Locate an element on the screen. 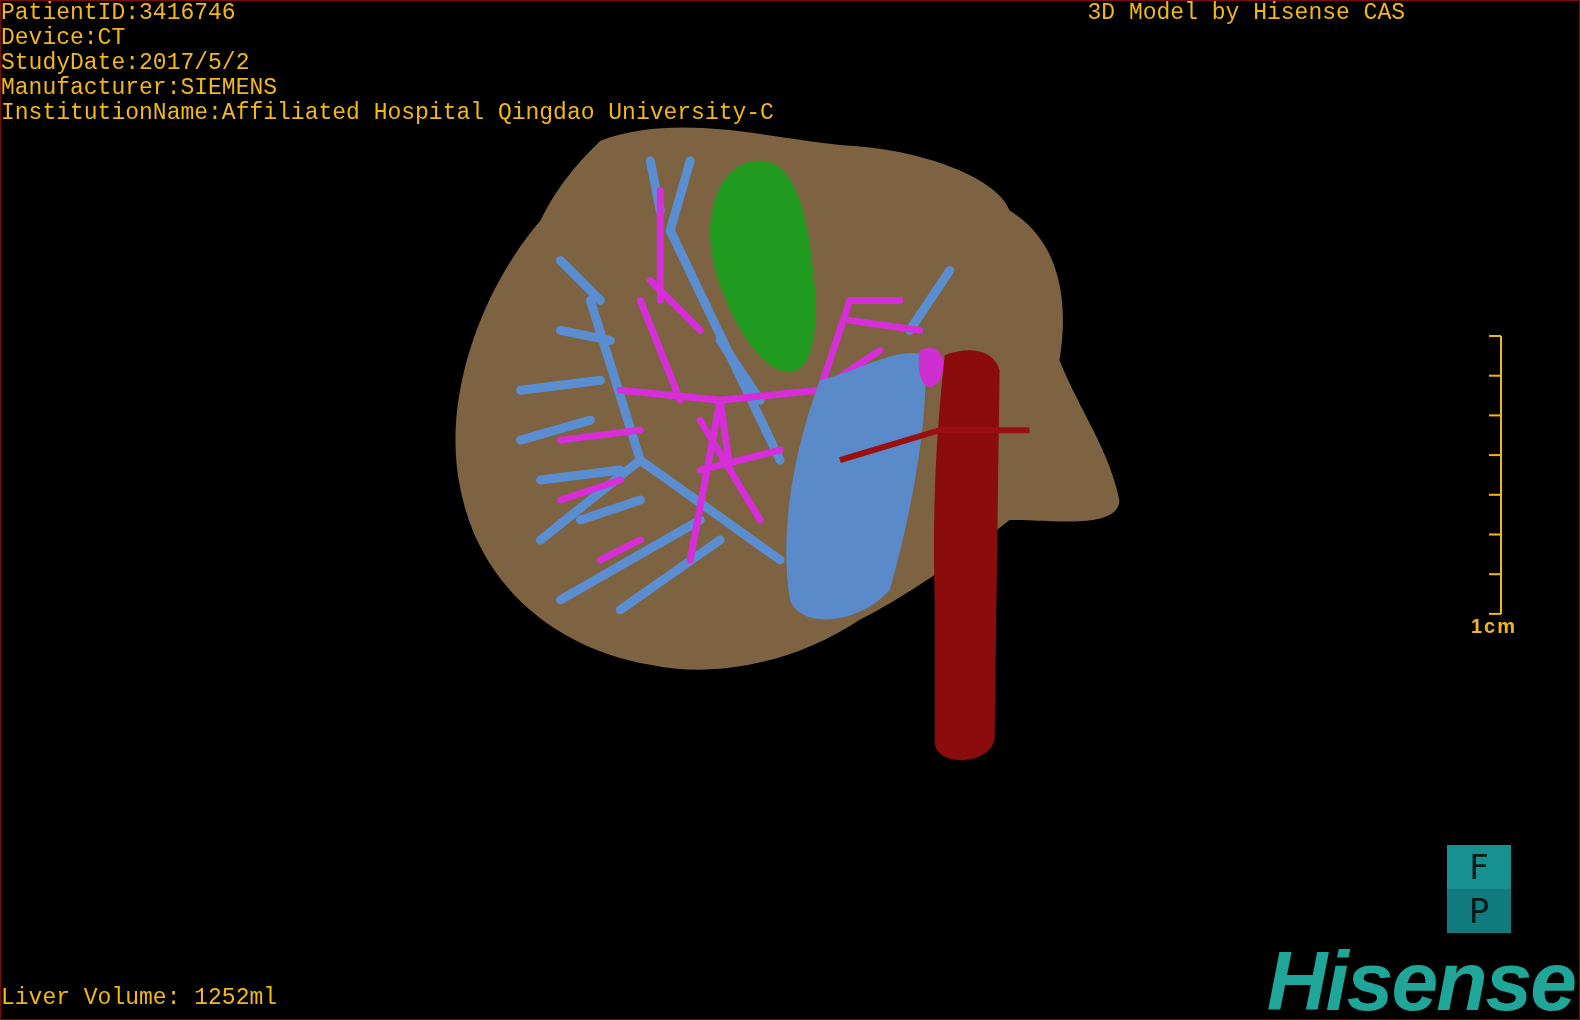  cube-face: F is located at coordinates (1479, 867).